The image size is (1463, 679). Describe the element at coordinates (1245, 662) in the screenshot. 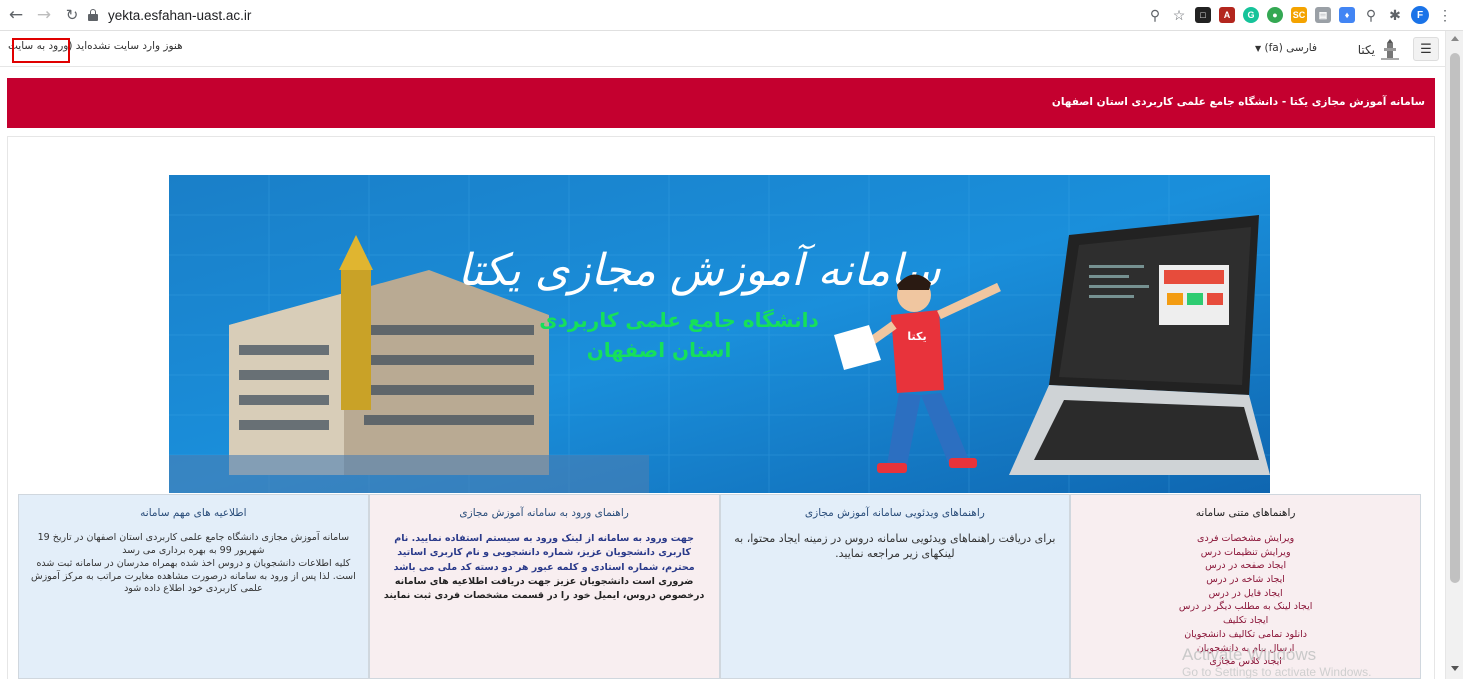

I see `guide-link-virtual-class: ایجاد کلاس مجازی` at that location.